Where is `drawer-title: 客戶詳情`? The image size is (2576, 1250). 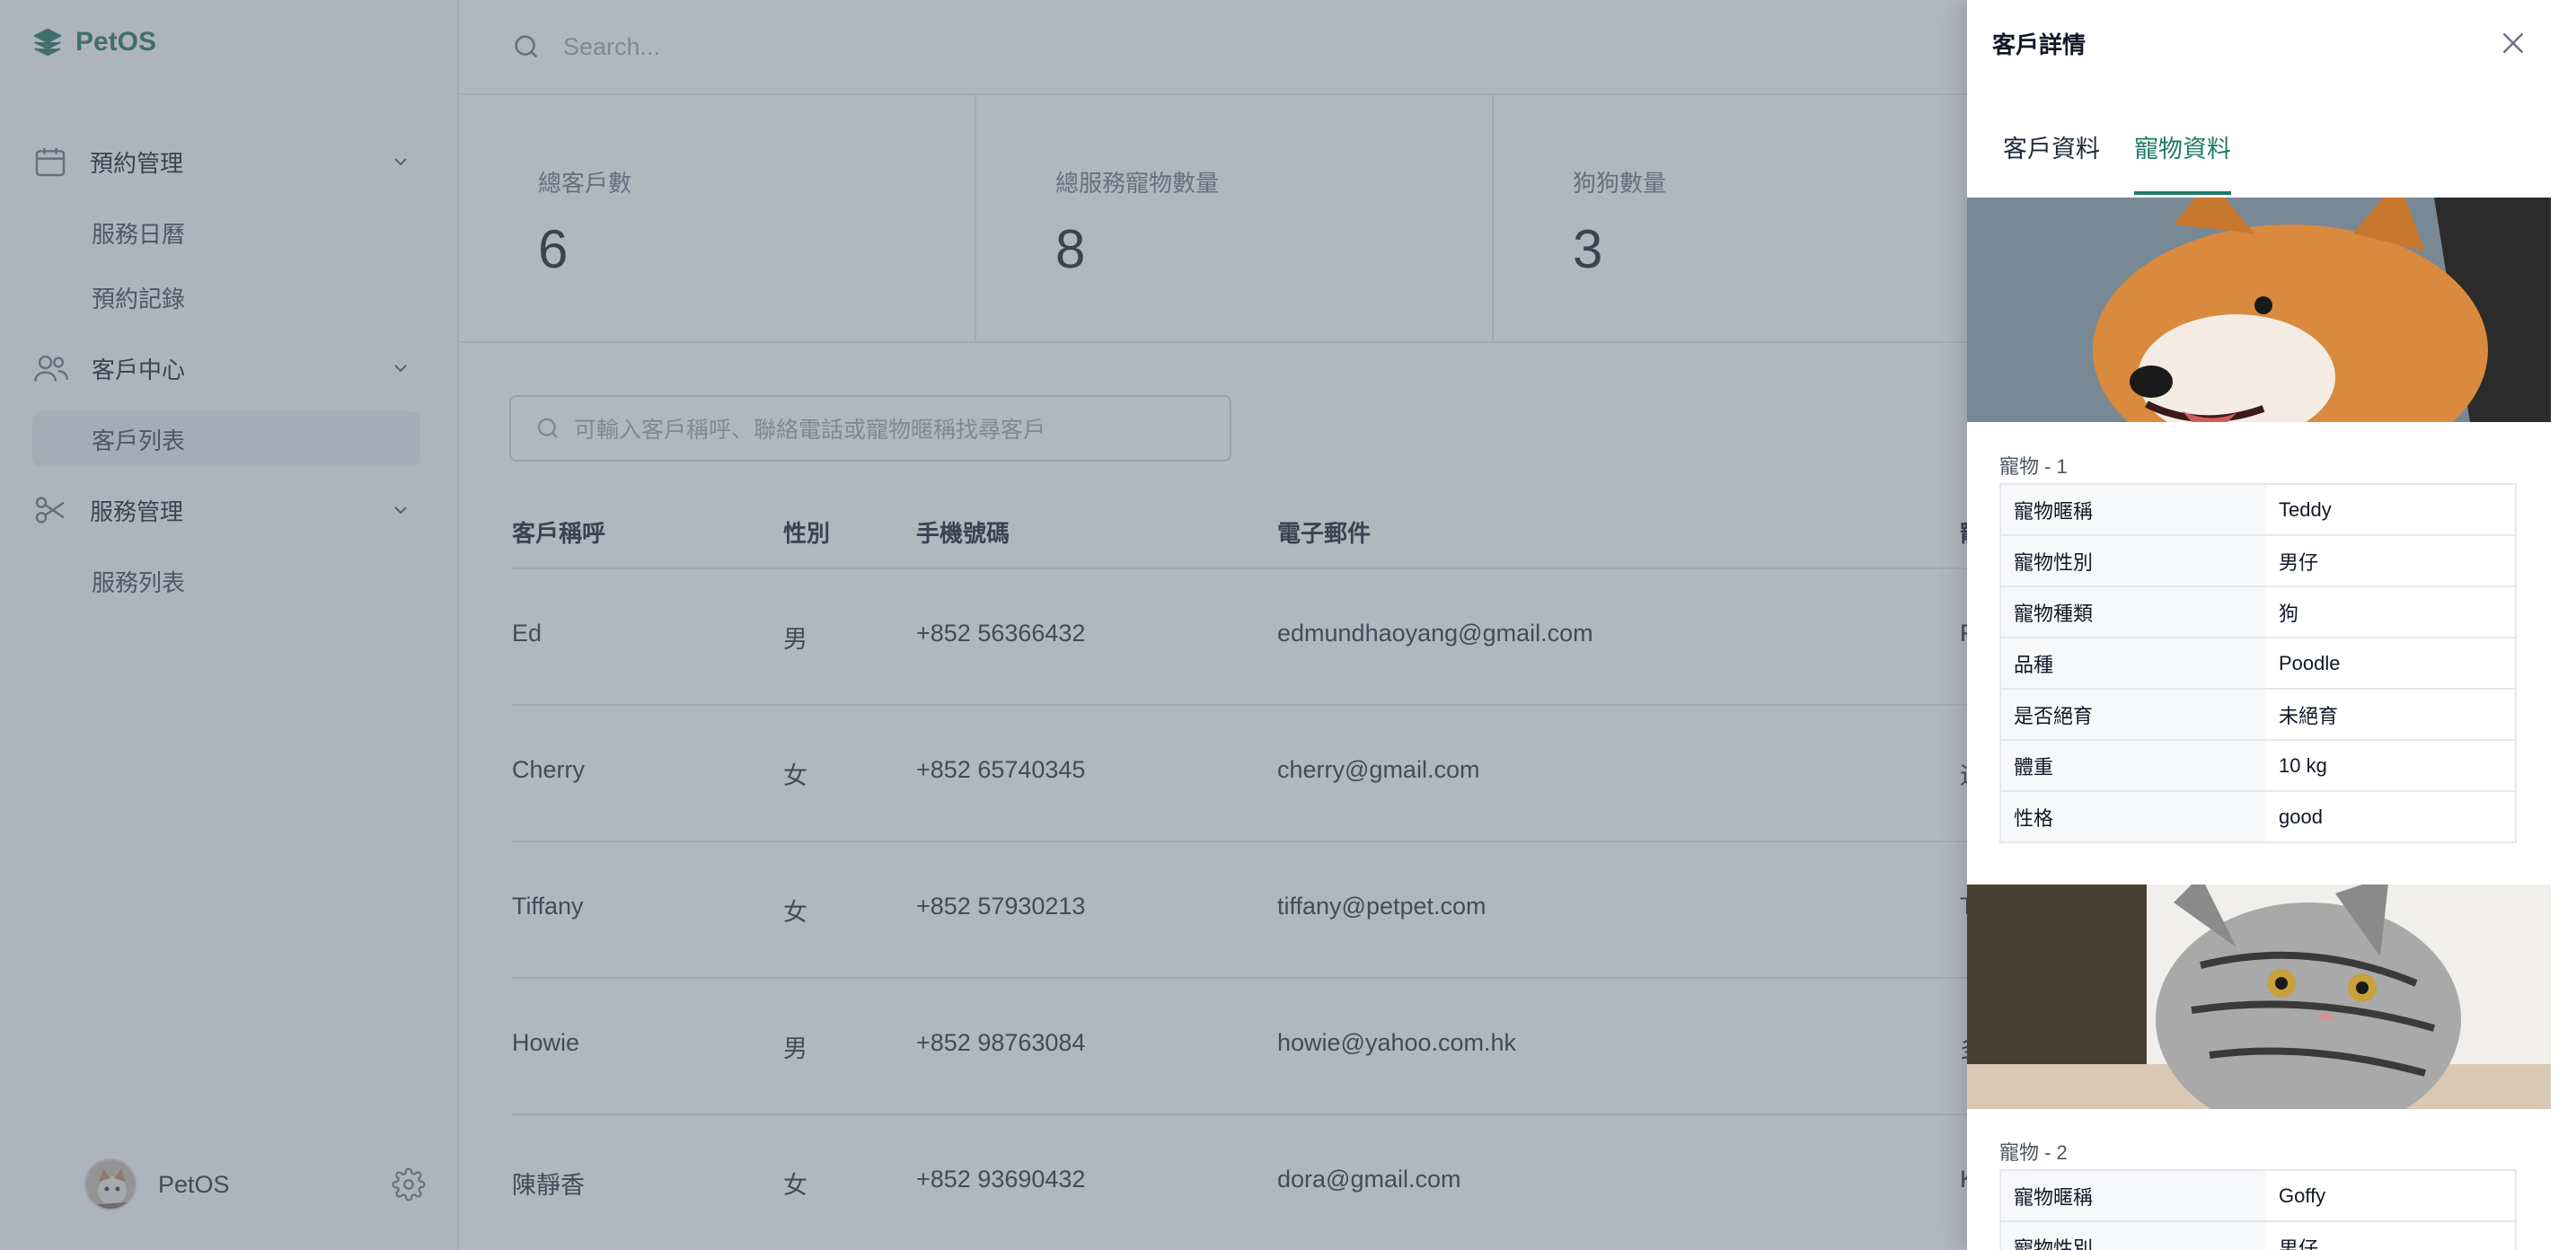
drawer-title: 客戶詳情 is located at coordinates (2039, 44).